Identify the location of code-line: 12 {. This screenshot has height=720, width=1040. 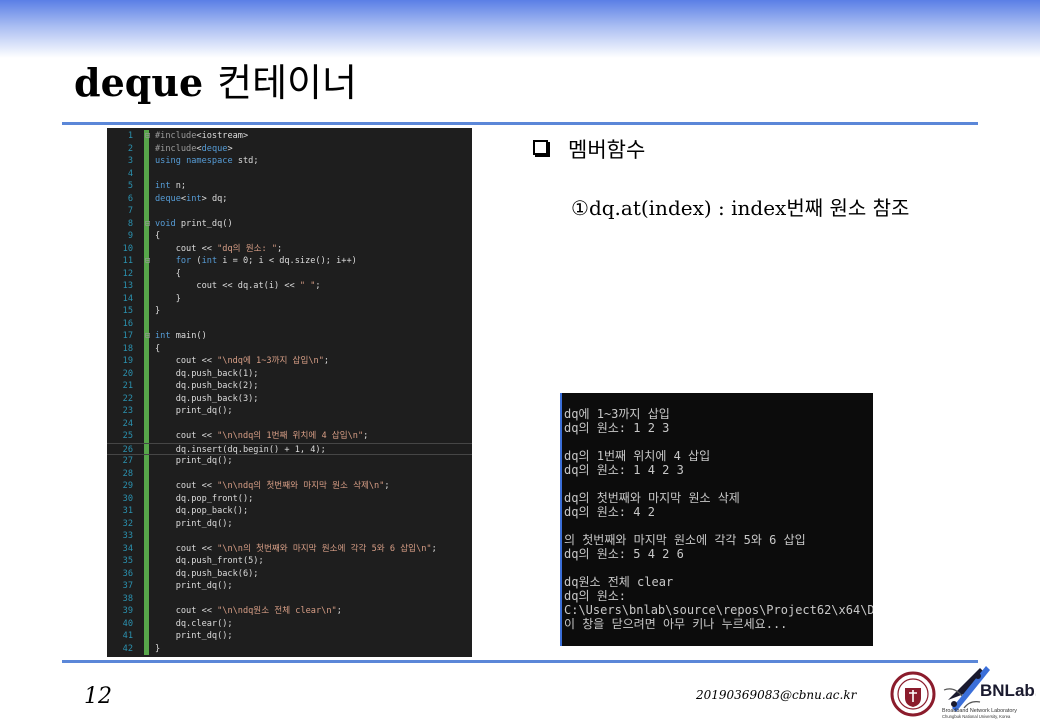
(289, 274).